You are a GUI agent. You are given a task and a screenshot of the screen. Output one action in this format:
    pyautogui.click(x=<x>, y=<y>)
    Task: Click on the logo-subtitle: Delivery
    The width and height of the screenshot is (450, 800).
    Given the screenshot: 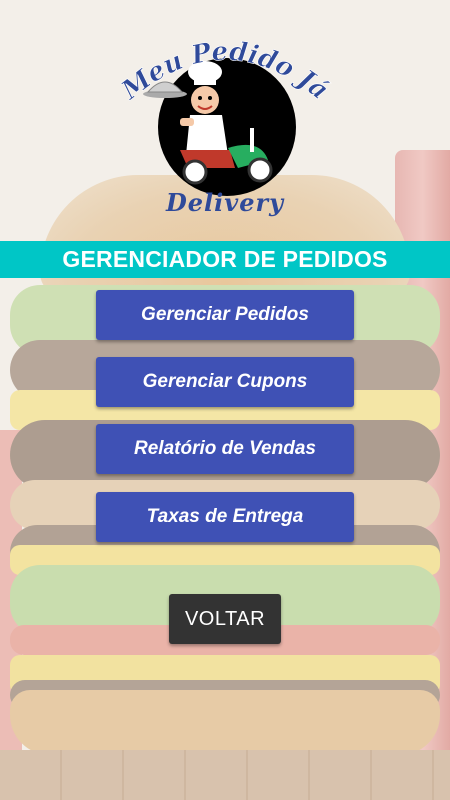 What is the action you would take?
    pyautogui.click(x=225, y=202)
    